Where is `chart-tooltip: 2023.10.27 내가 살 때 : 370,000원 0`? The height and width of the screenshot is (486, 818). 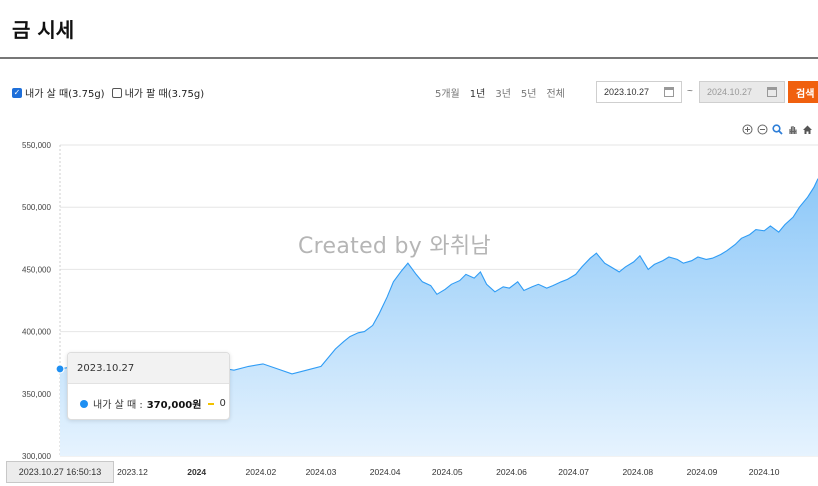 chart-tooltip: 2023.10.27 내가 살 때 : 370,000원 0 is located at coordinates (148, 386).